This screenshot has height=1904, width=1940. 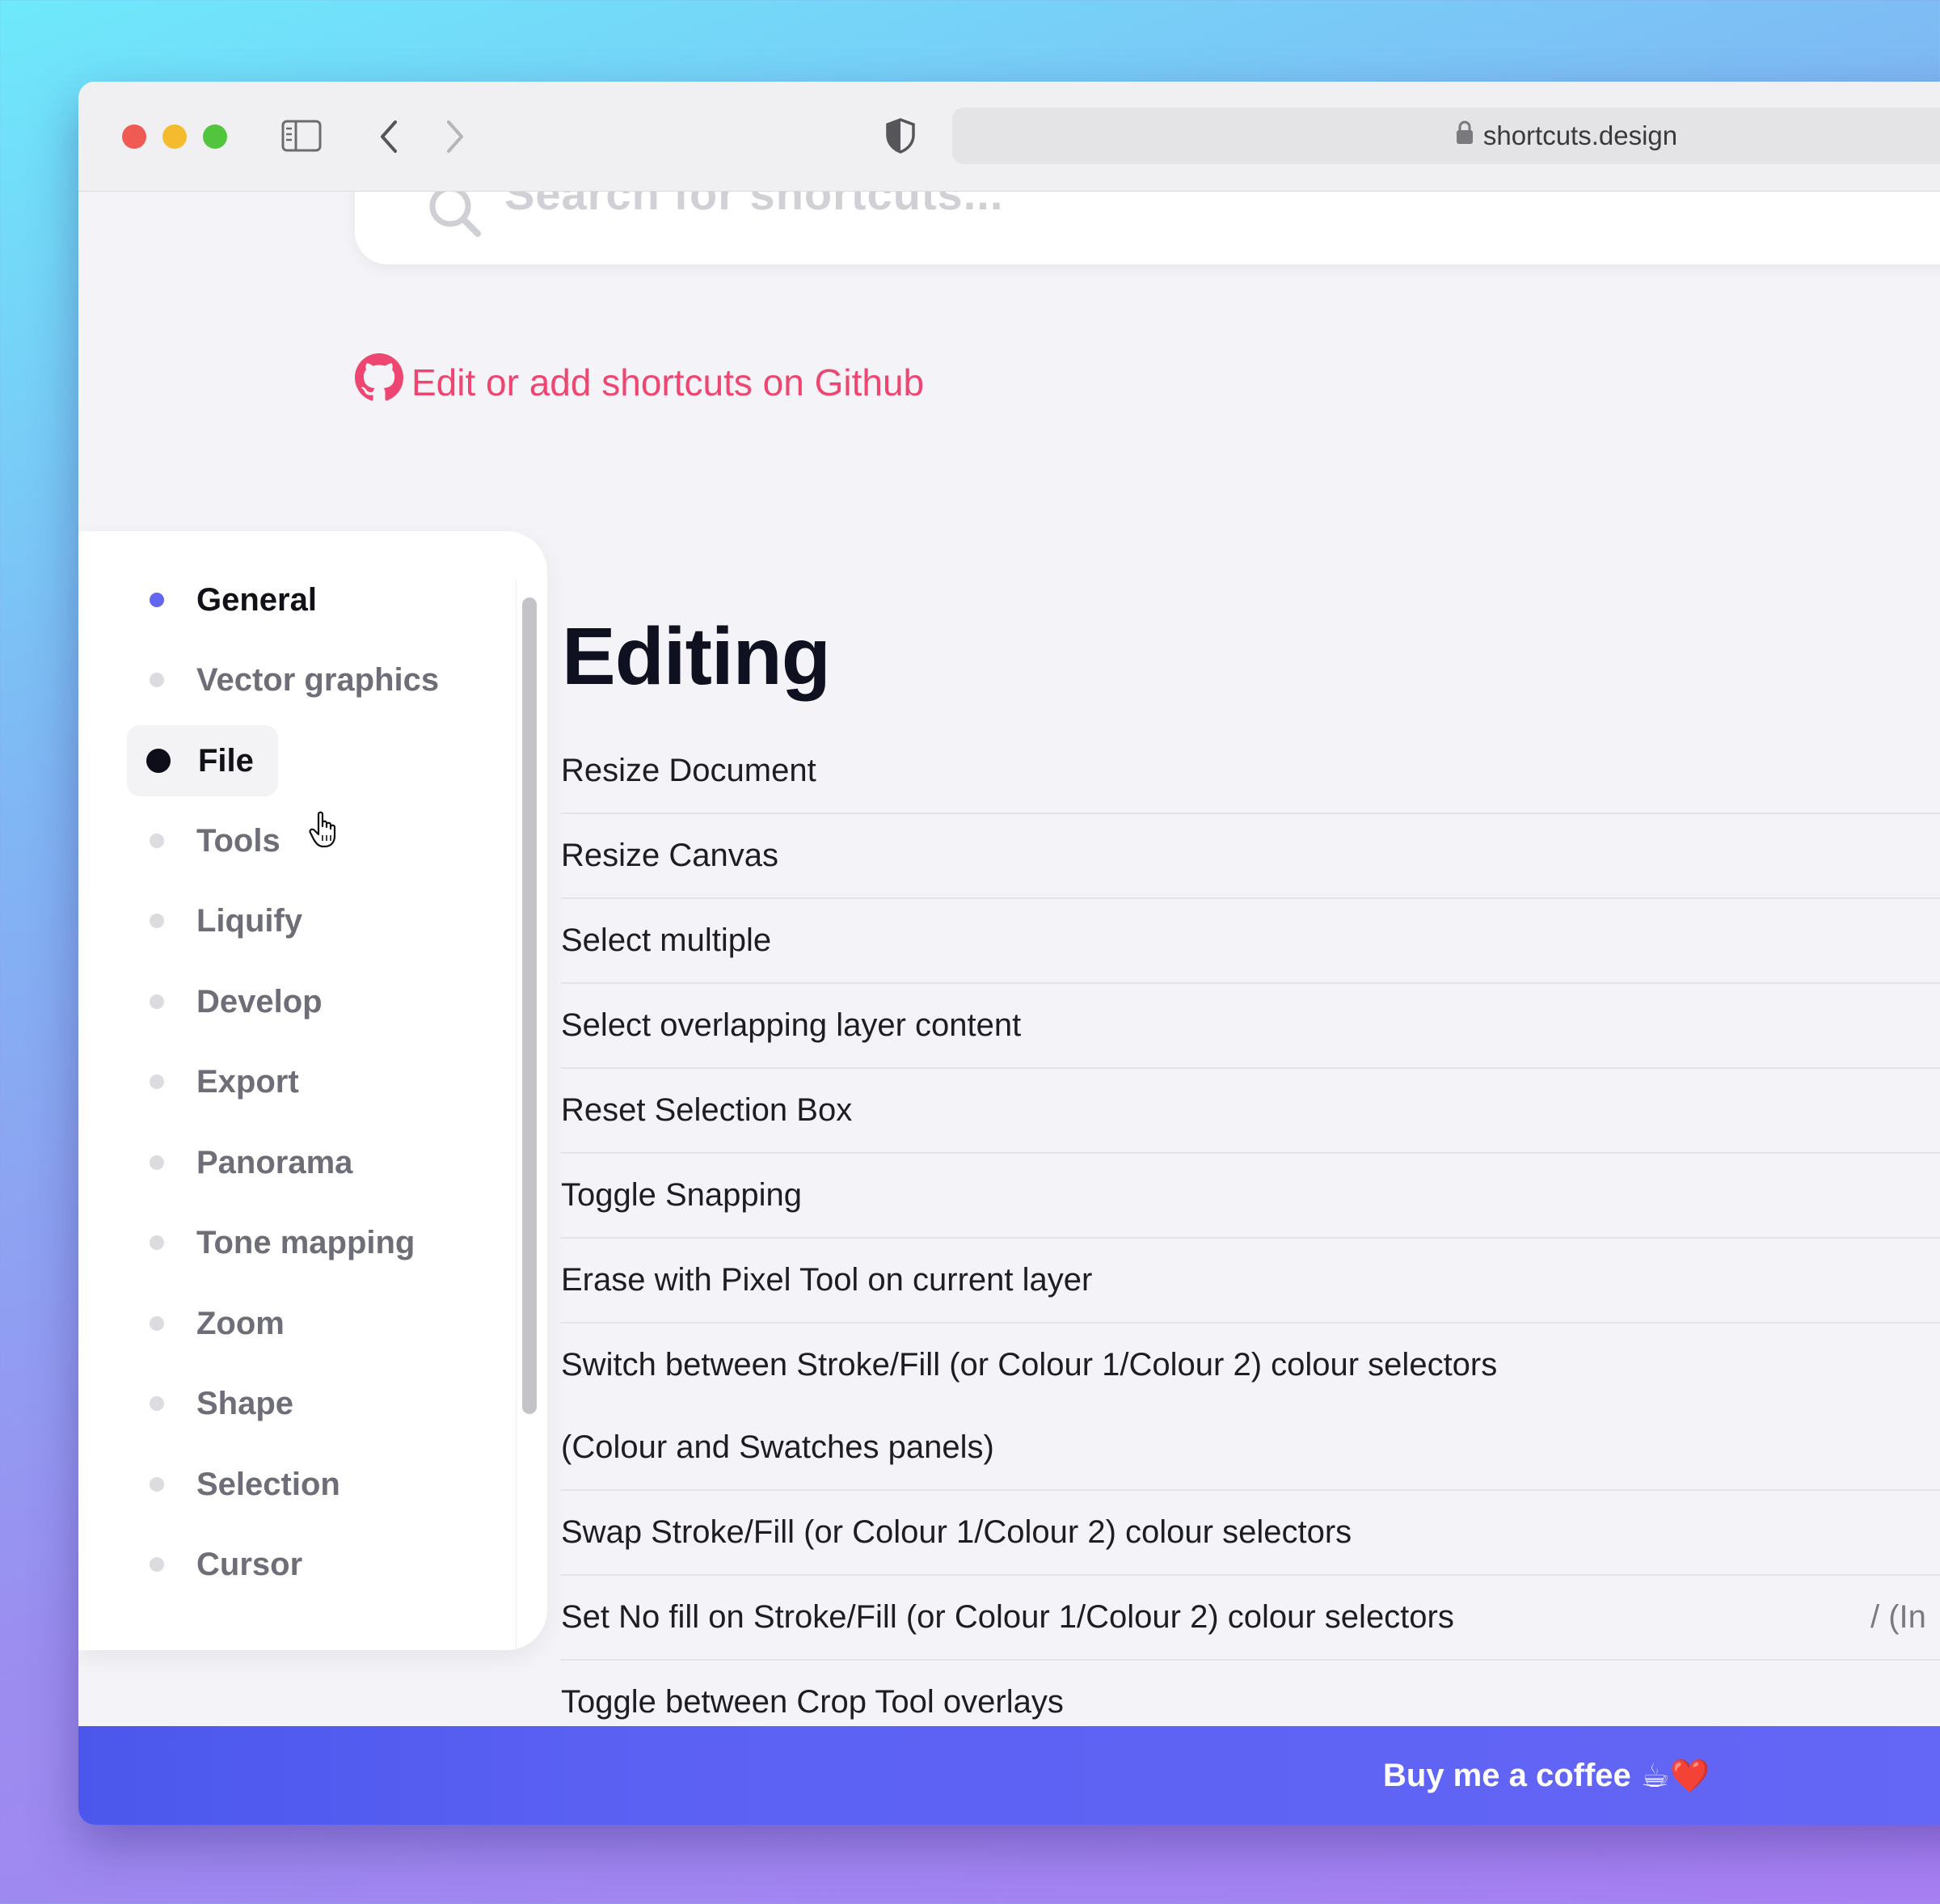 I want to click on back-arrow-icon, so click(x=389, y=137).